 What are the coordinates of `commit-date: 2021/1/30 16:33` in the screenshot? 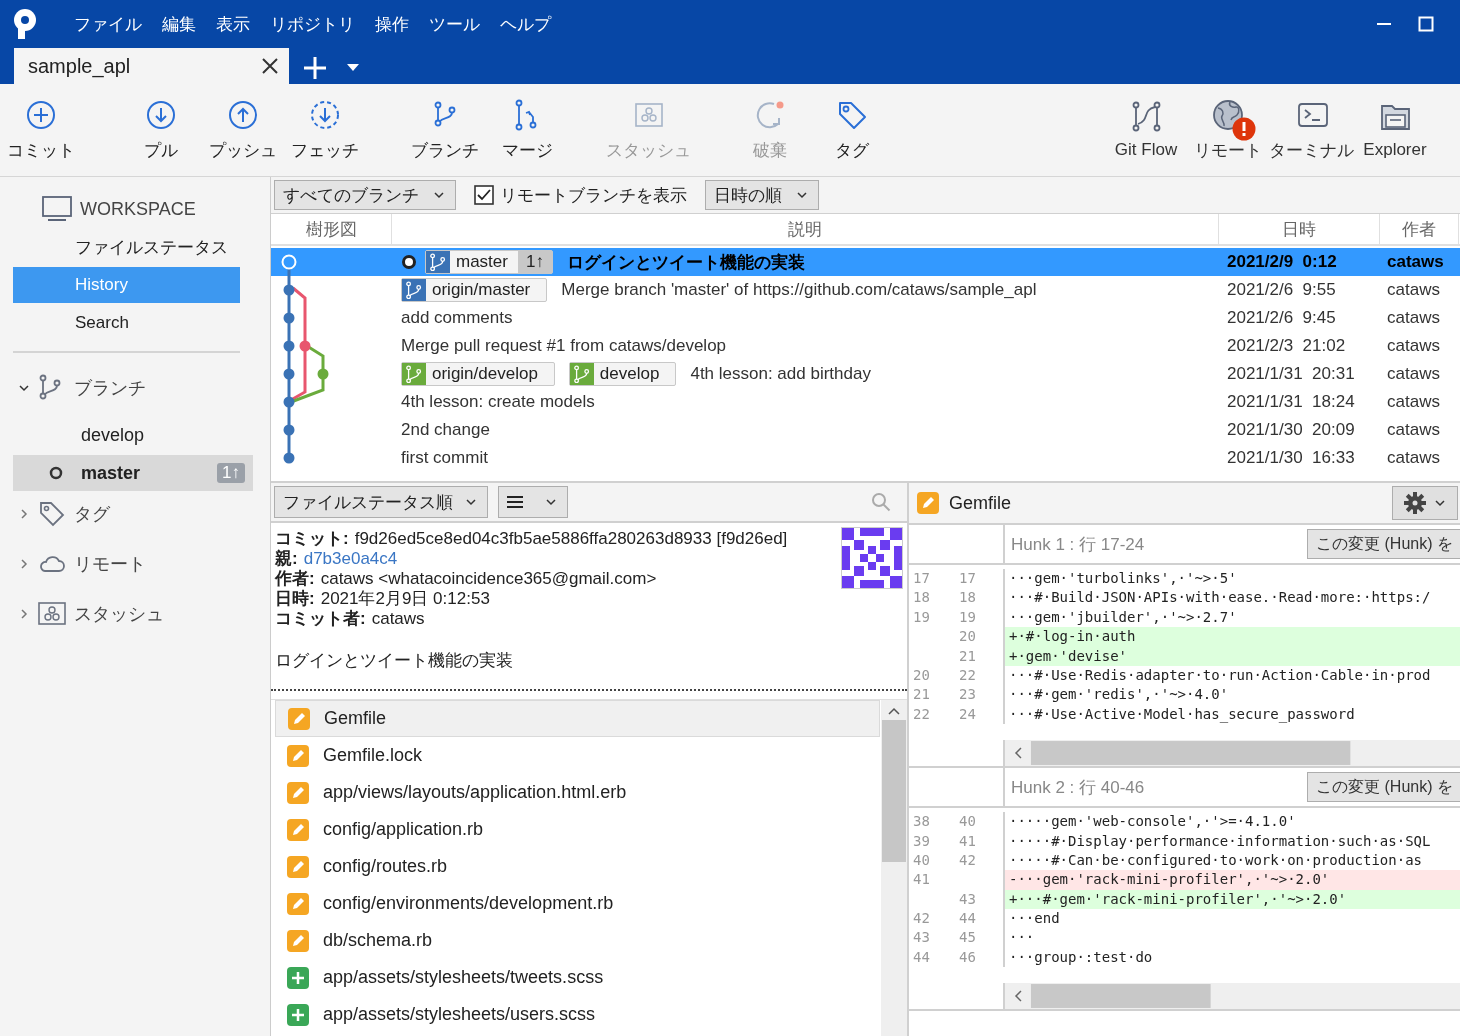 It's located at (1291, 458).